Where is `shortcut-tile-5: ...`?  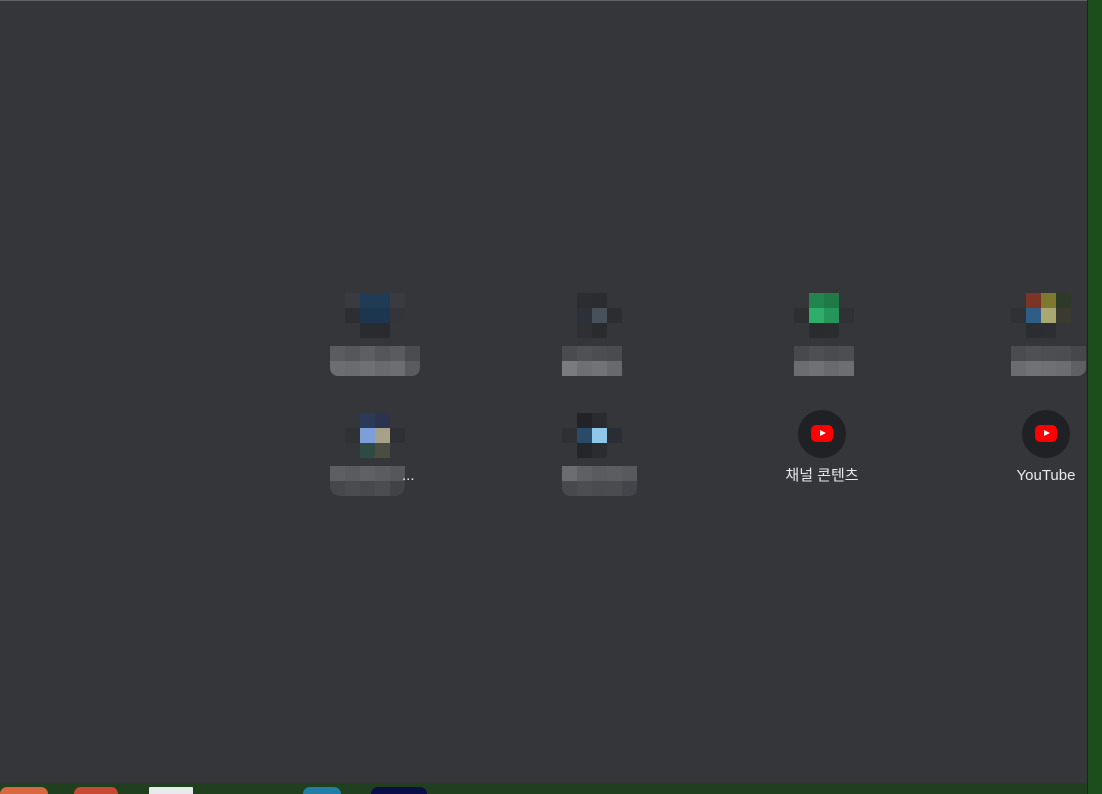 shortcut-tile-5: ... is located at coordinates (374, 458).